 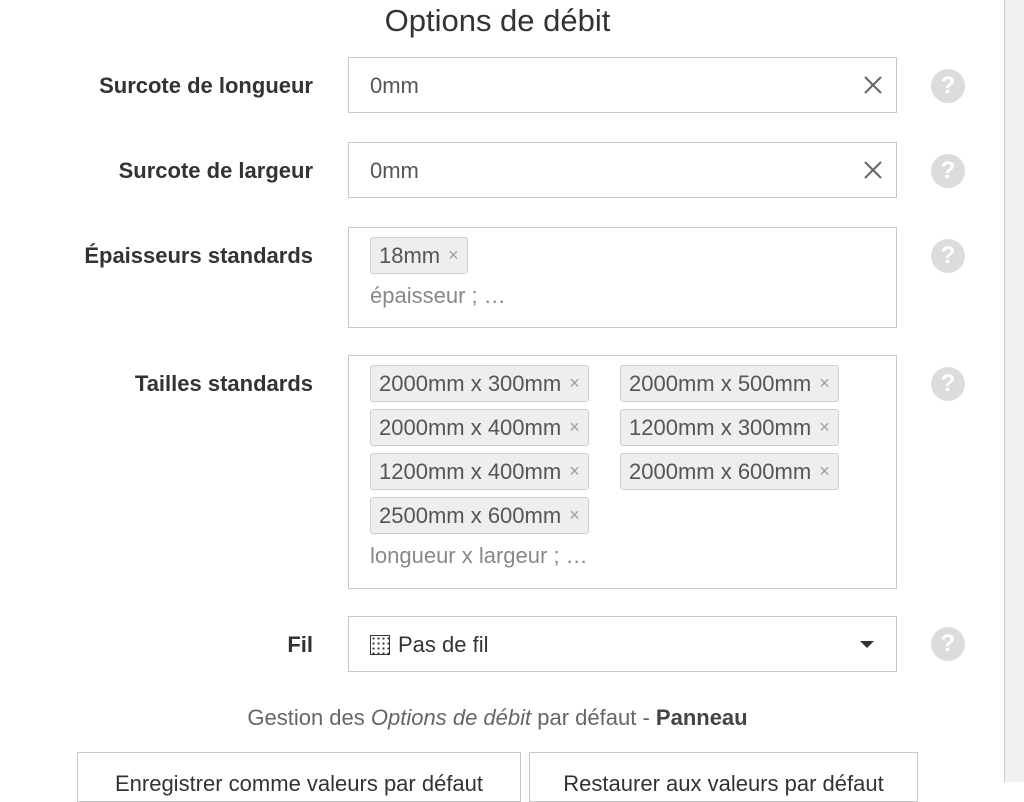 I want to click on length-margin-value: 0mm, so click(x=394, y=86).